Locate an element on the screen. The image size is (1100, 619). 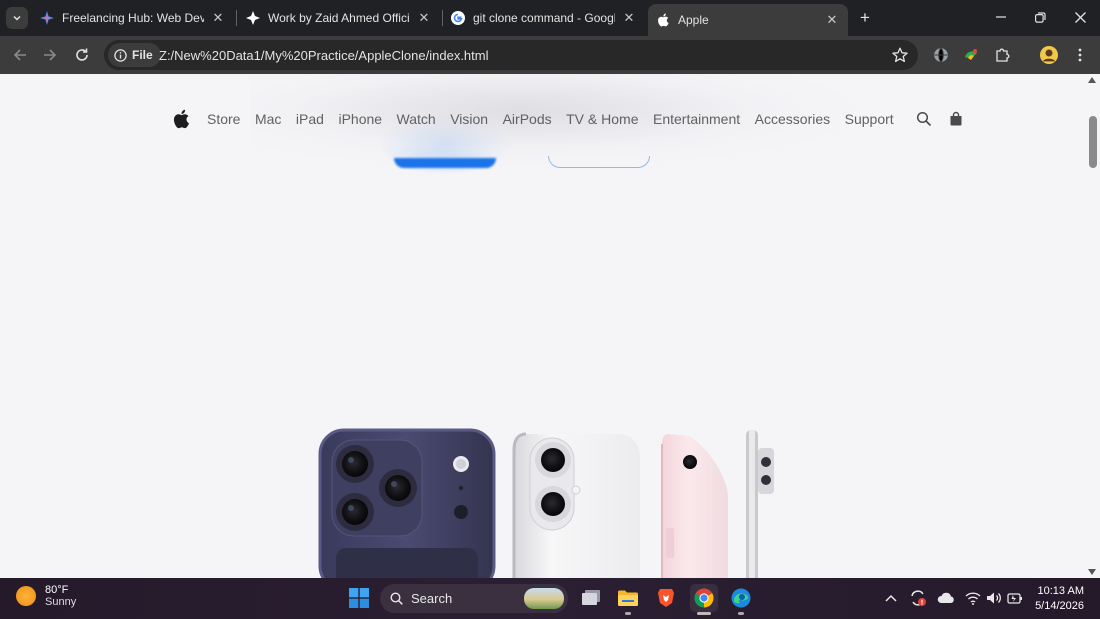
back-button is located at coordinates (20, 55).